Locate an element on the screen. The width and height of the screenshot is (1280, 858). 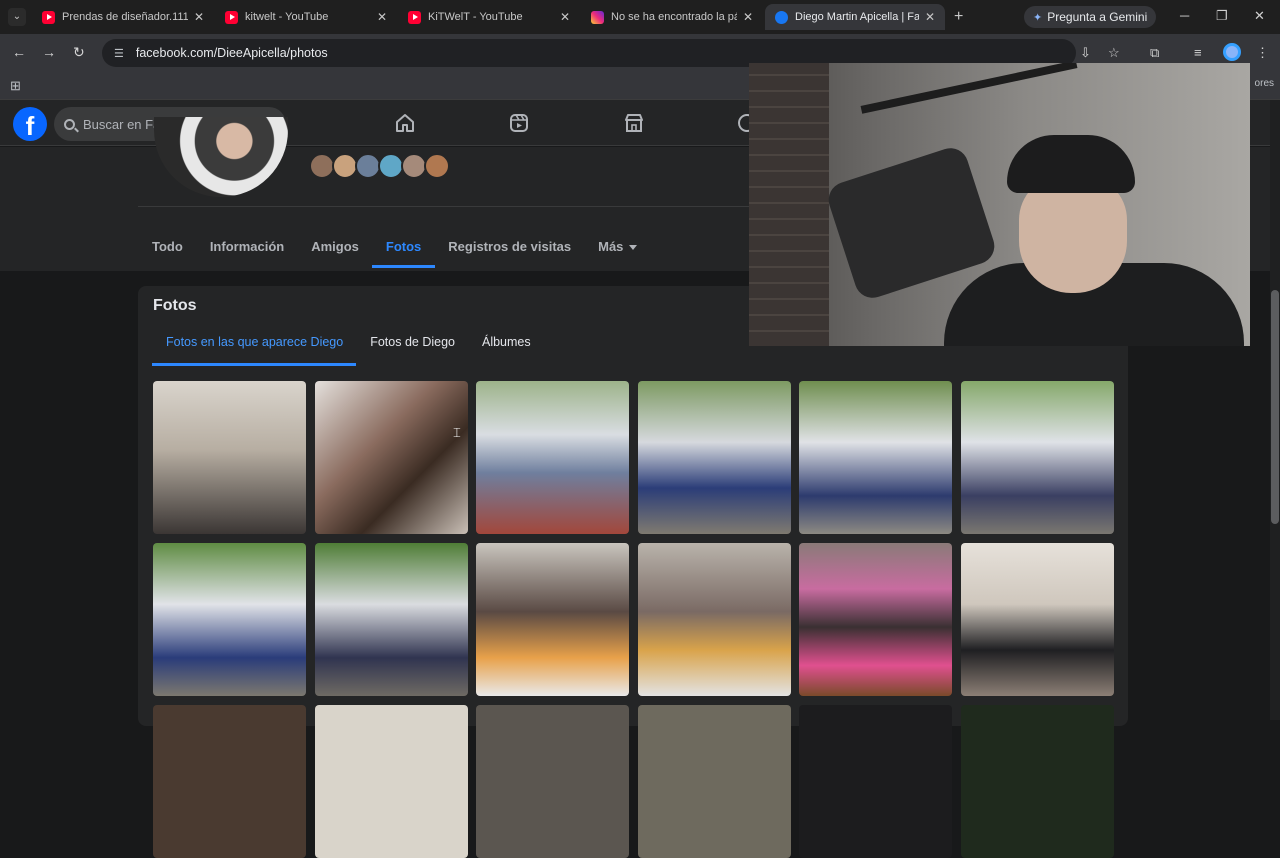
marketplace-icon is located at coordinates (634, 123).